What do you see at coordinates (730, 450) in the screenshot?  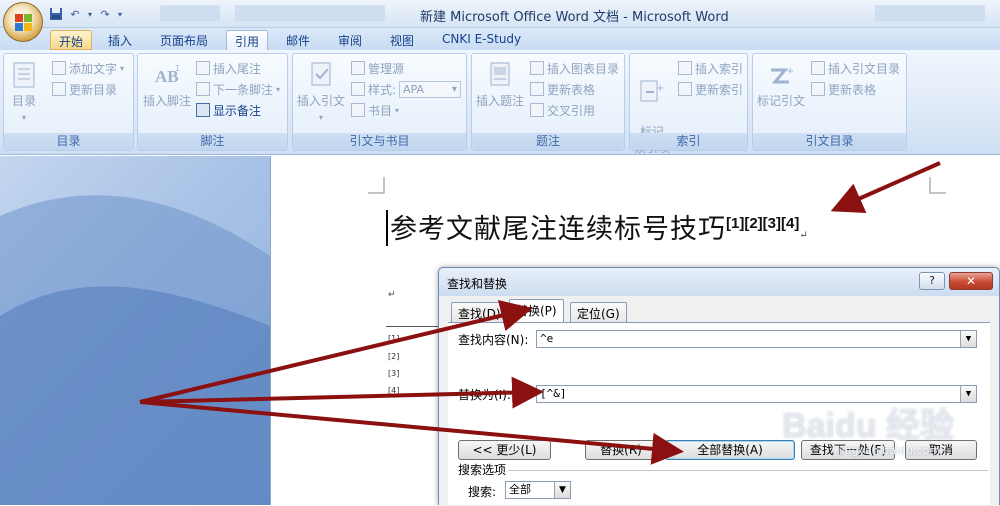 I see `replace-all-button: 全部替换(A)` at bounding box center [730, 450].